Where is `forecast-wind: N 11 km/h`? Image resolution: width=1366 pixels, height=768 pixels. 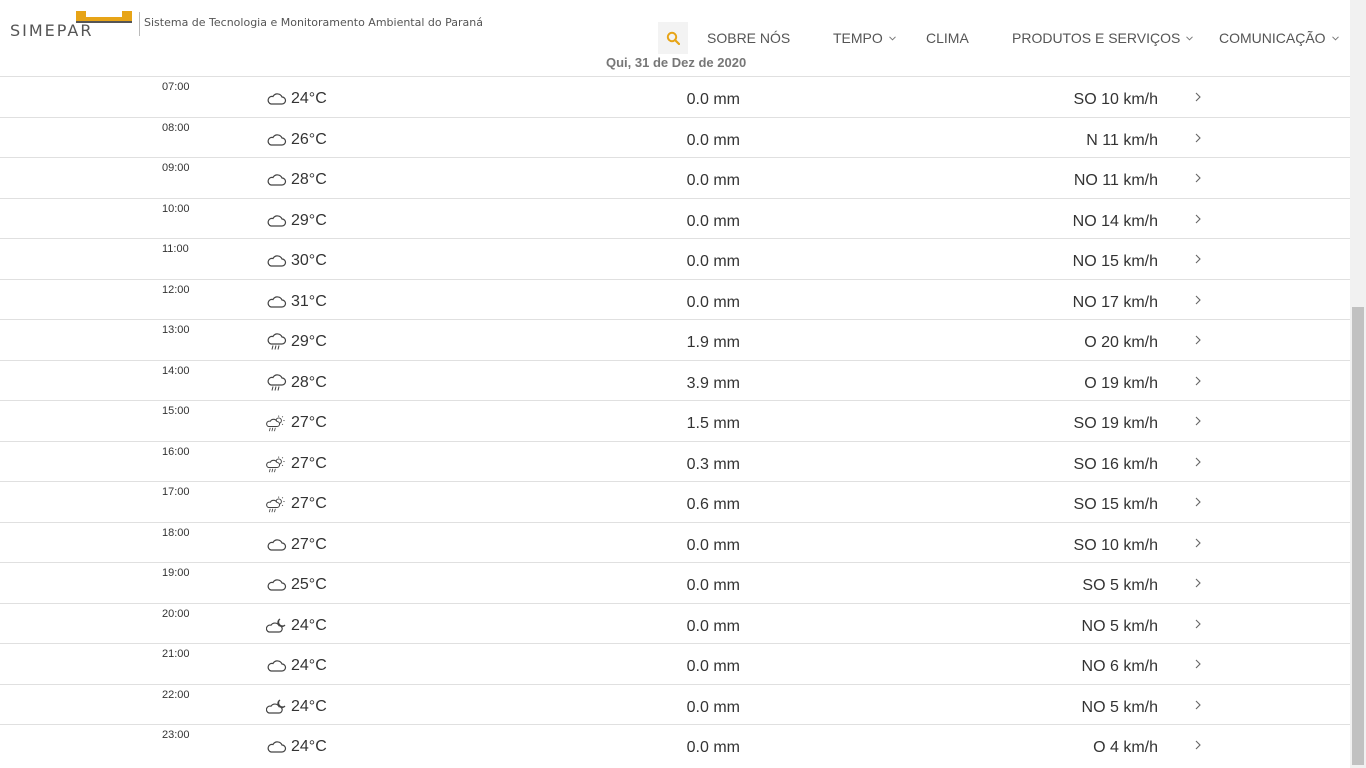 forecast-wind: N 11 km/h is located at coordinates (1122, 140).